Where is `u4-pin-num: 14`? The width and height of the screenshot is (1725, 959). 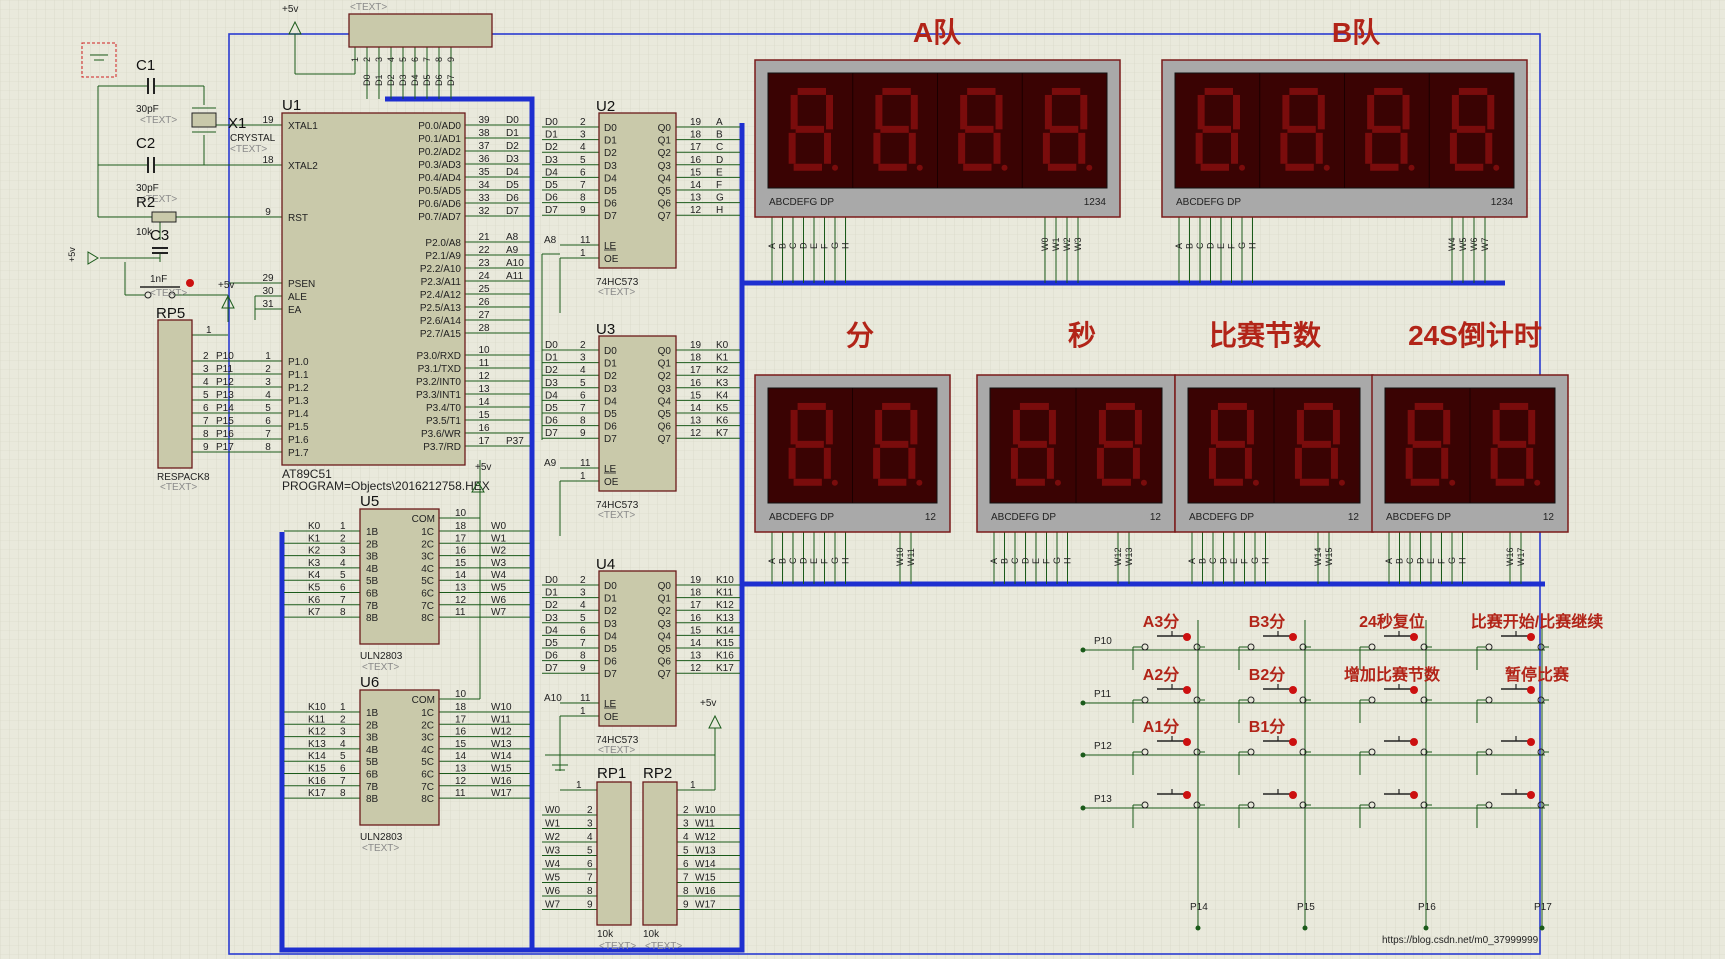
u4-pin-num: 14 is located at coordinates (696, 643).